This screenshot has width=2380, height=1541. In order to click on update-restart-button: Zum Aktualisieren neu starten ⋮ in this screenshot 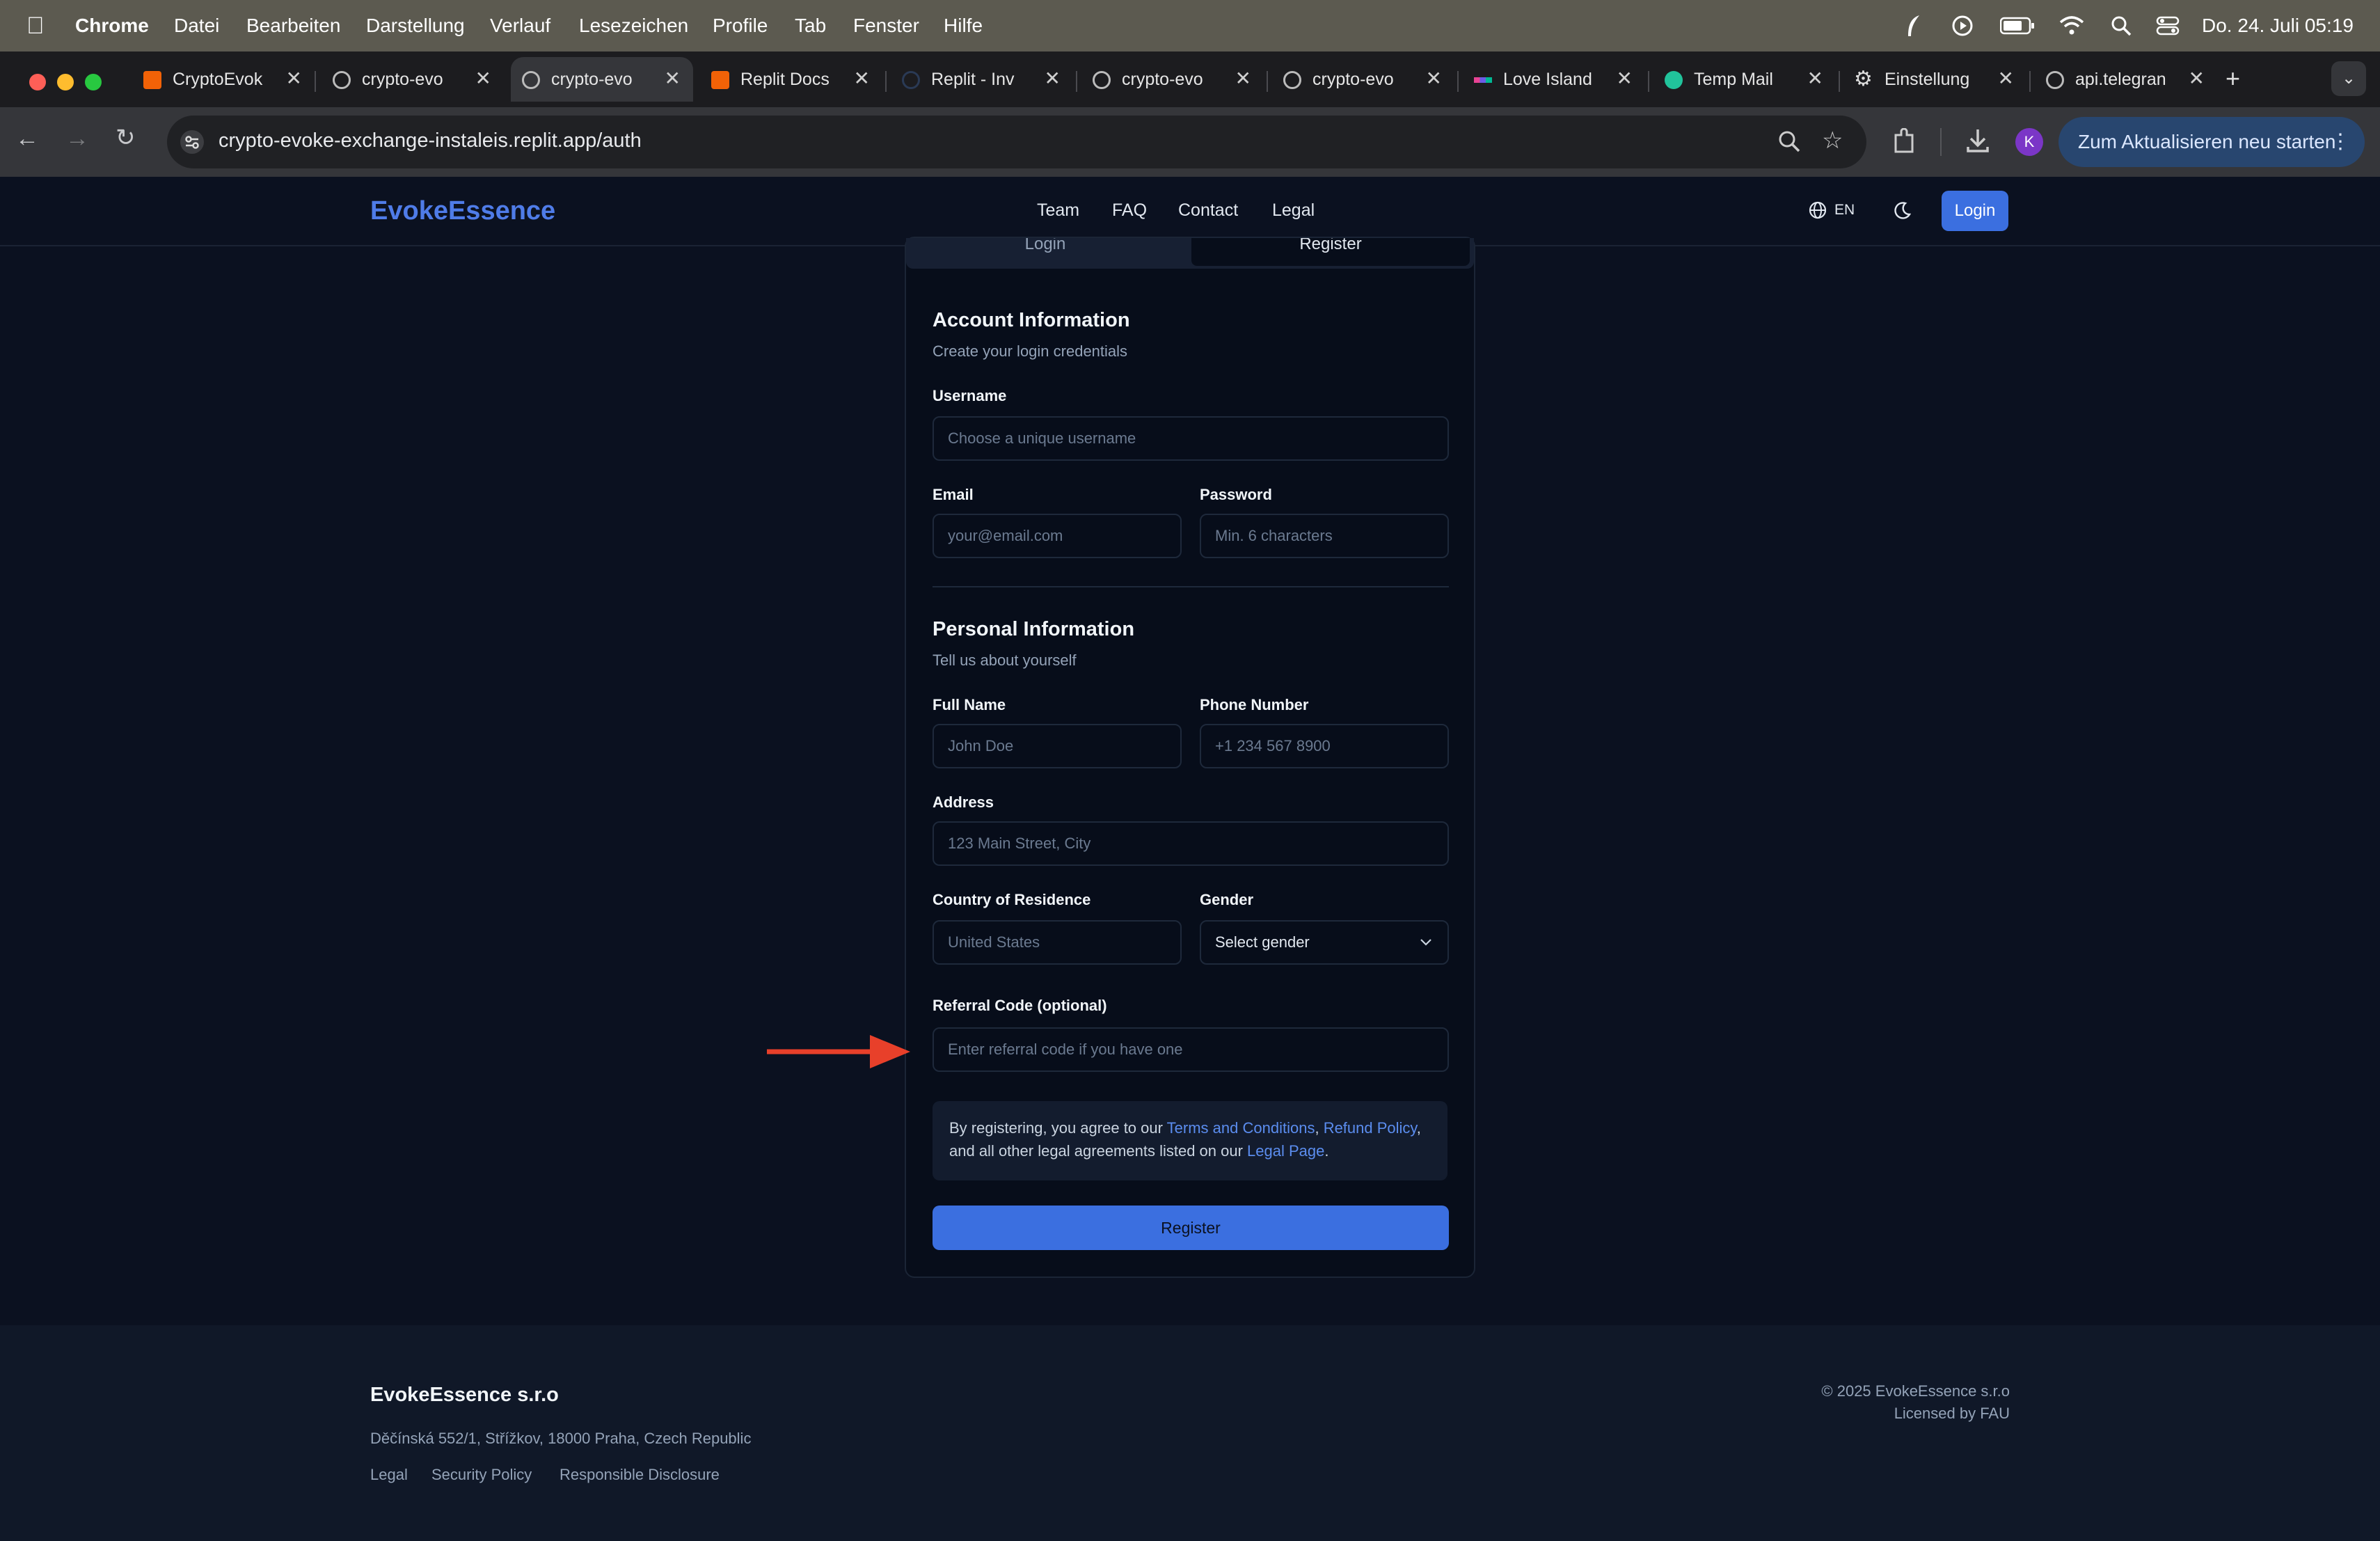, I will do `click(2211, 142)`.